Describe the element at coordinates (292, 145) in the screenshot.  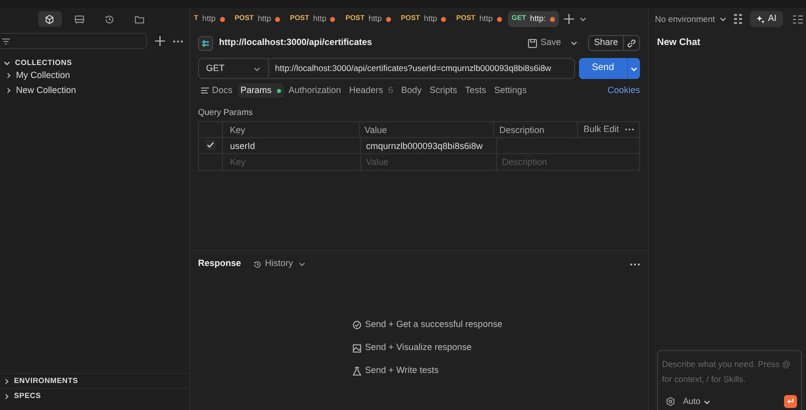
I see `param-key: userId` at that location.